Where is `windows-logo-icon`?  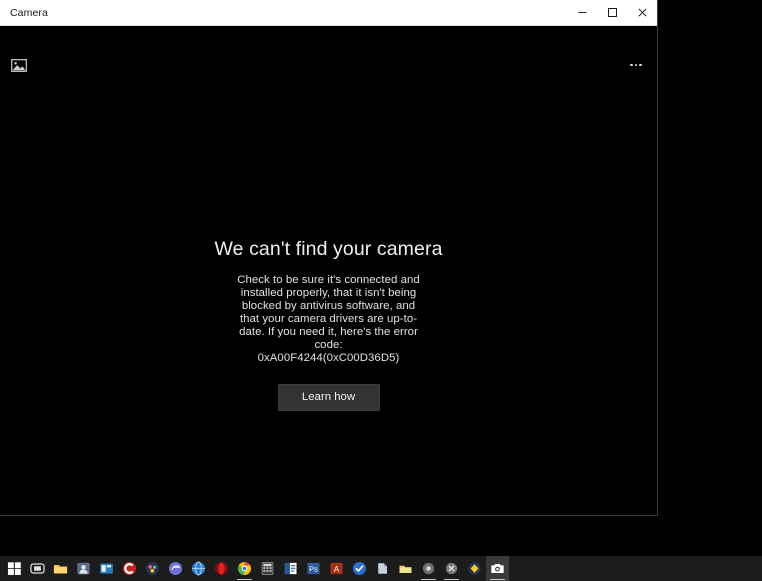 windows-logo-icon is located at coordinates (14, 568).